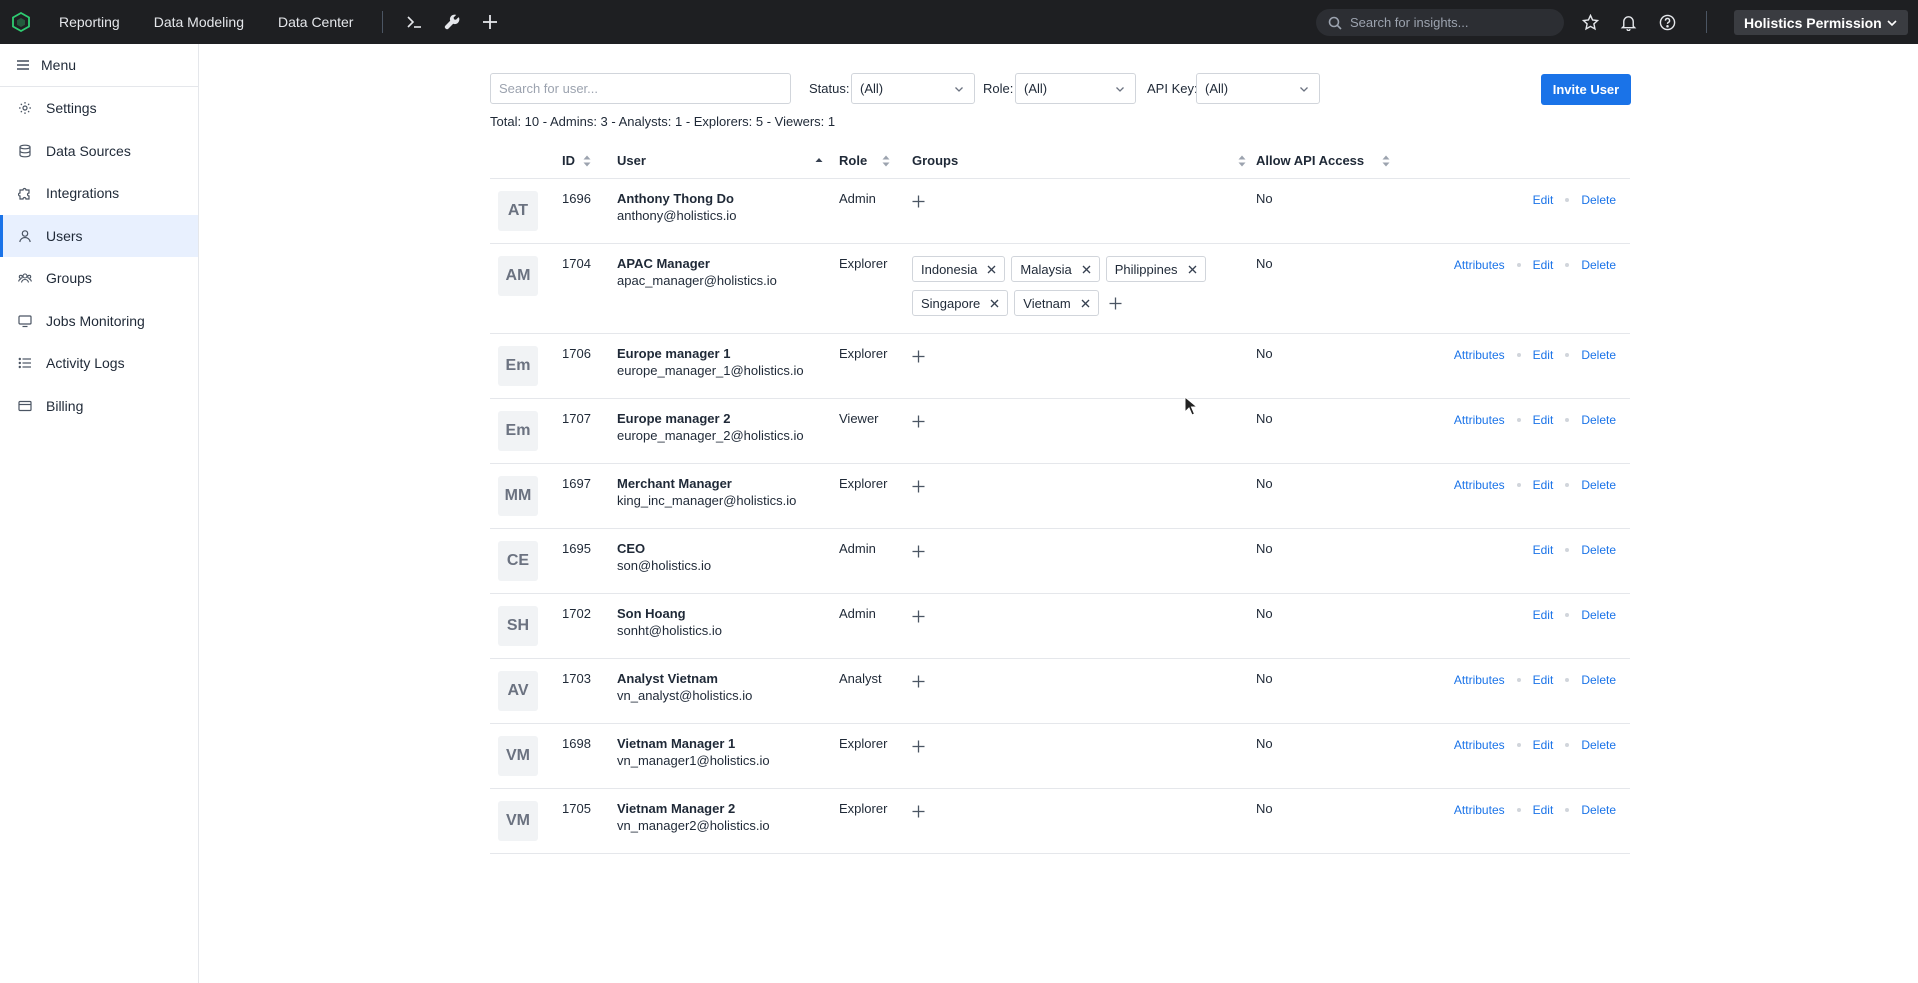  I want to click on user-email: king_inc_manager@holistics.io, so click(707, 500).